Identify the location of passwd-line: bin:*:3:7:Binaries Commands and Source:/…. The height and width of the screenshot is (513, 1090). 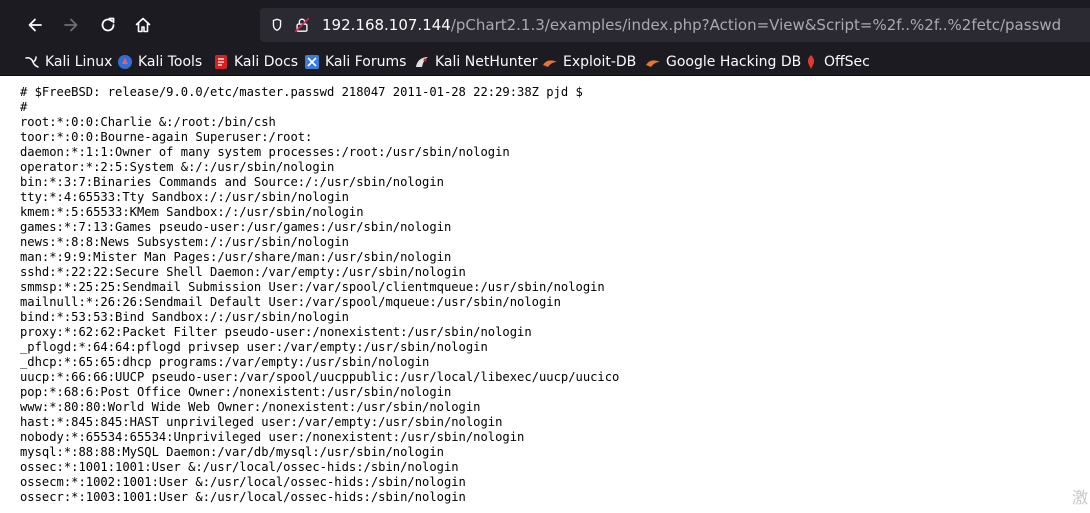
(232, 182).